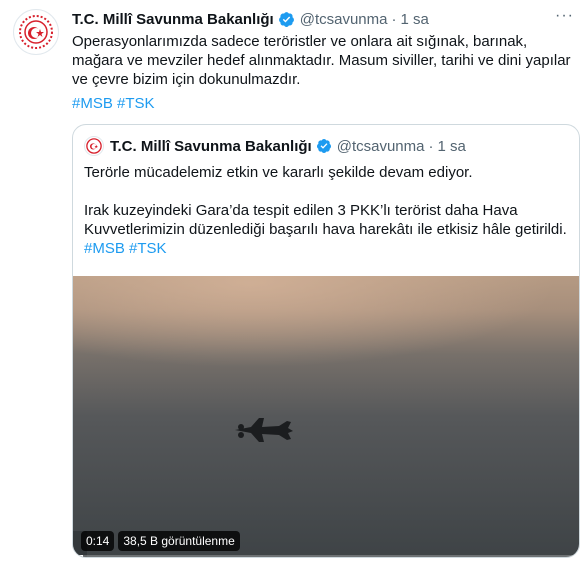  Describe the element at coordinates (414, 19) in the screenshot. I see `tweet-timestamp: 1 sa` at that location.